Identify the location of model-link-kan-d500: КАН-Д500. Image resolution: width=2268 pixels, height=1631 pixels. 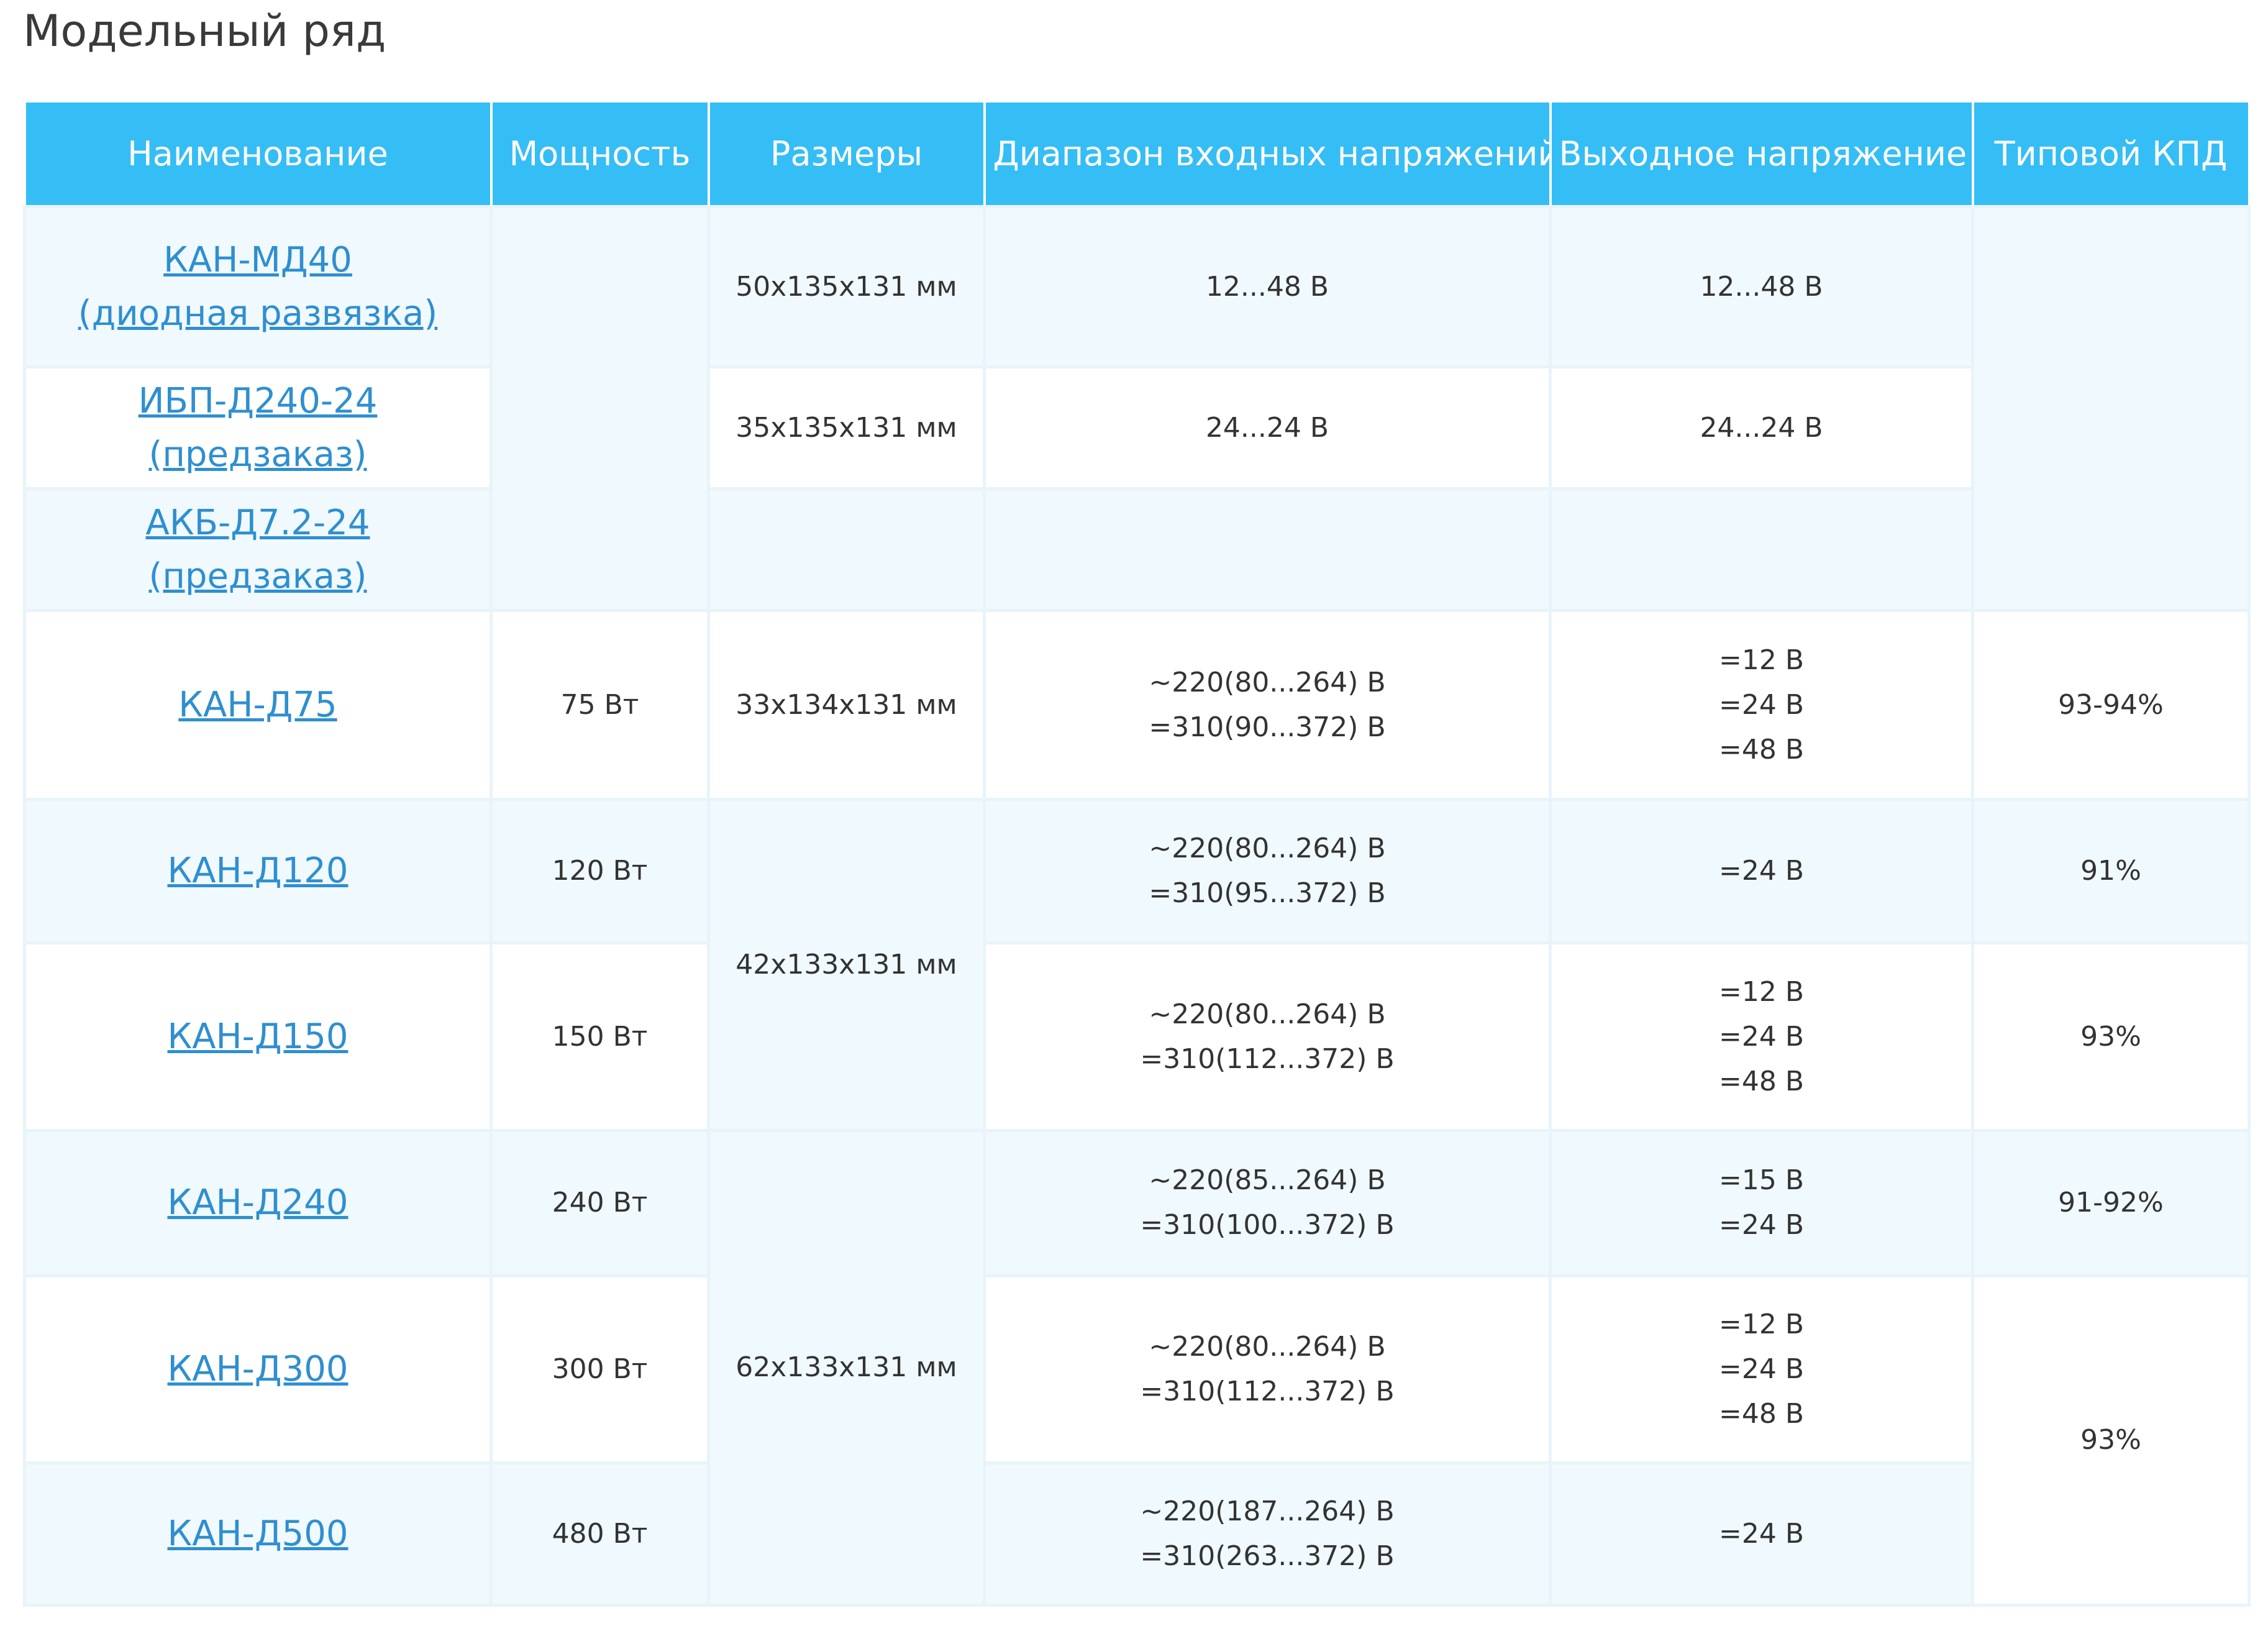
(257, 1534).